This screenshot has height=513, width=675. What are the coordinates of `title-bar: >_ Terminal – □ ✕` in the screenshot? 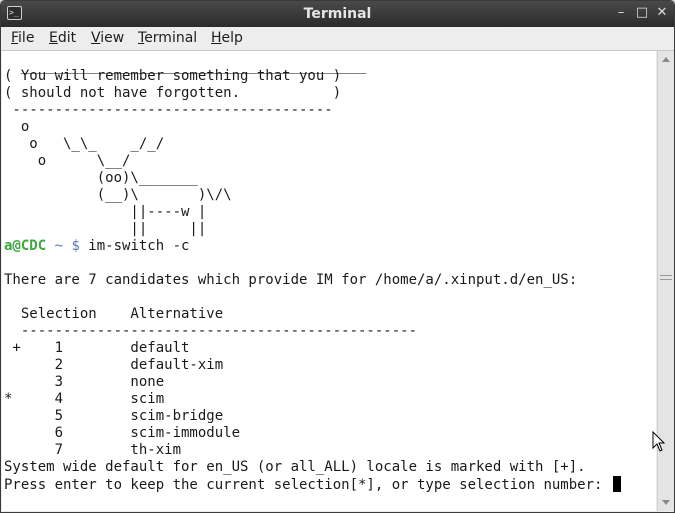 It's located at (337, 14).